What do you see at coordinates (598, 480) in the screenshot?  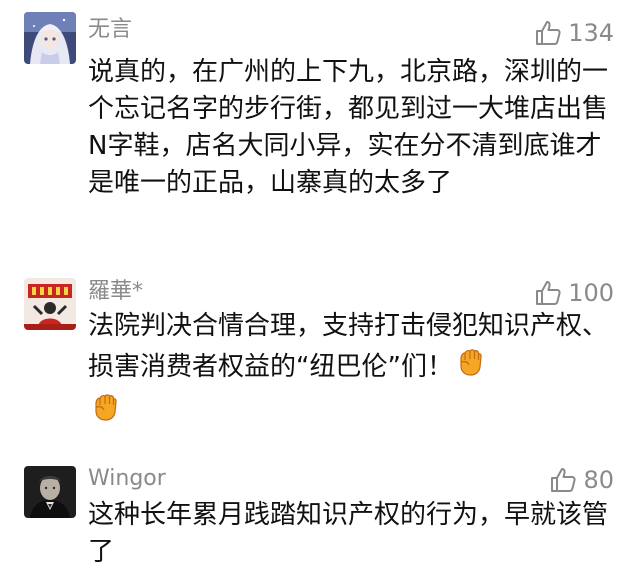 I see `like-count: 80` at bounding box center [598, 480].